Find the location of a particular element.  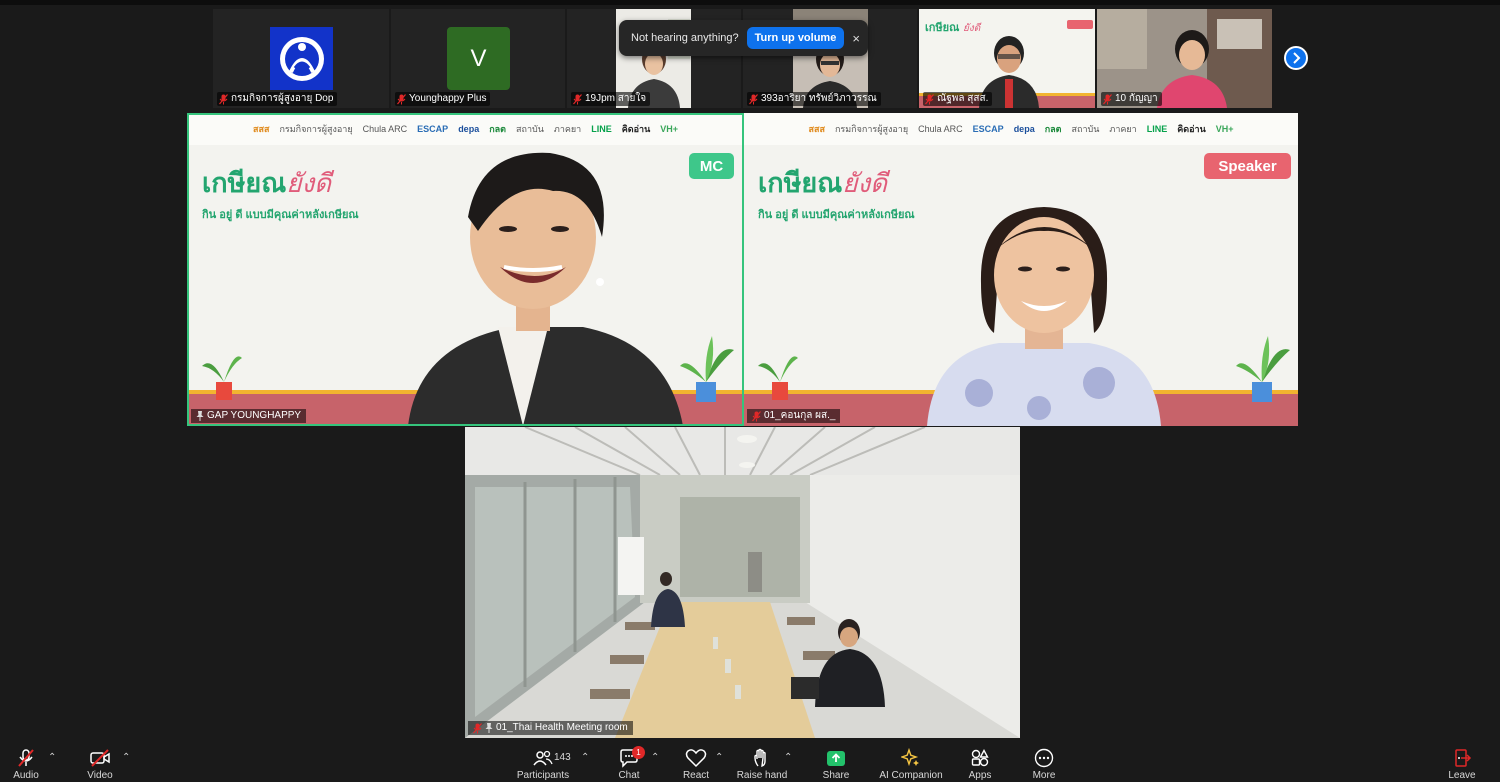

chat-label: Chat is located at coordinates (629, 775).